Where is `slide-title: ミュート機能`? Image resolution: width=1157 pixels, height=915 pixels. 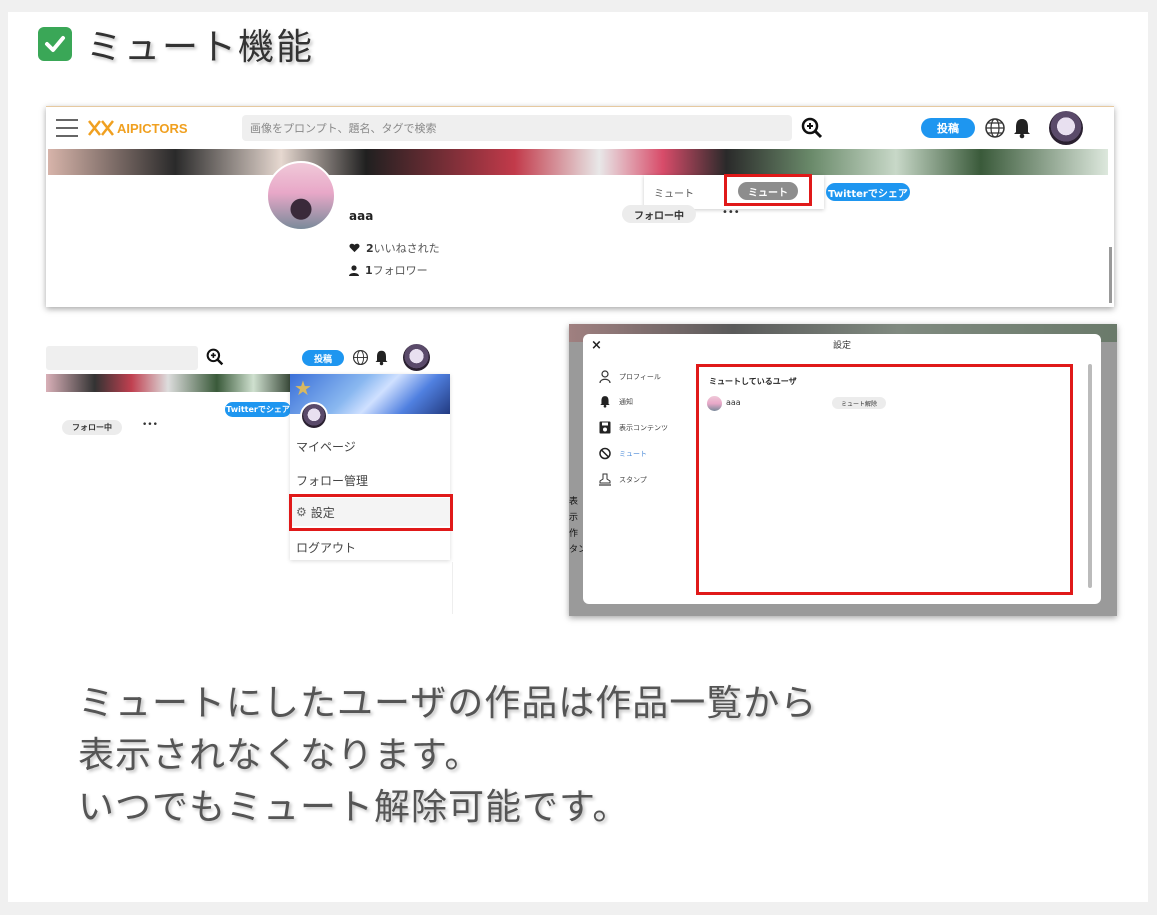 slide-title: ミュート機能 is located at coordinates (176, 45).